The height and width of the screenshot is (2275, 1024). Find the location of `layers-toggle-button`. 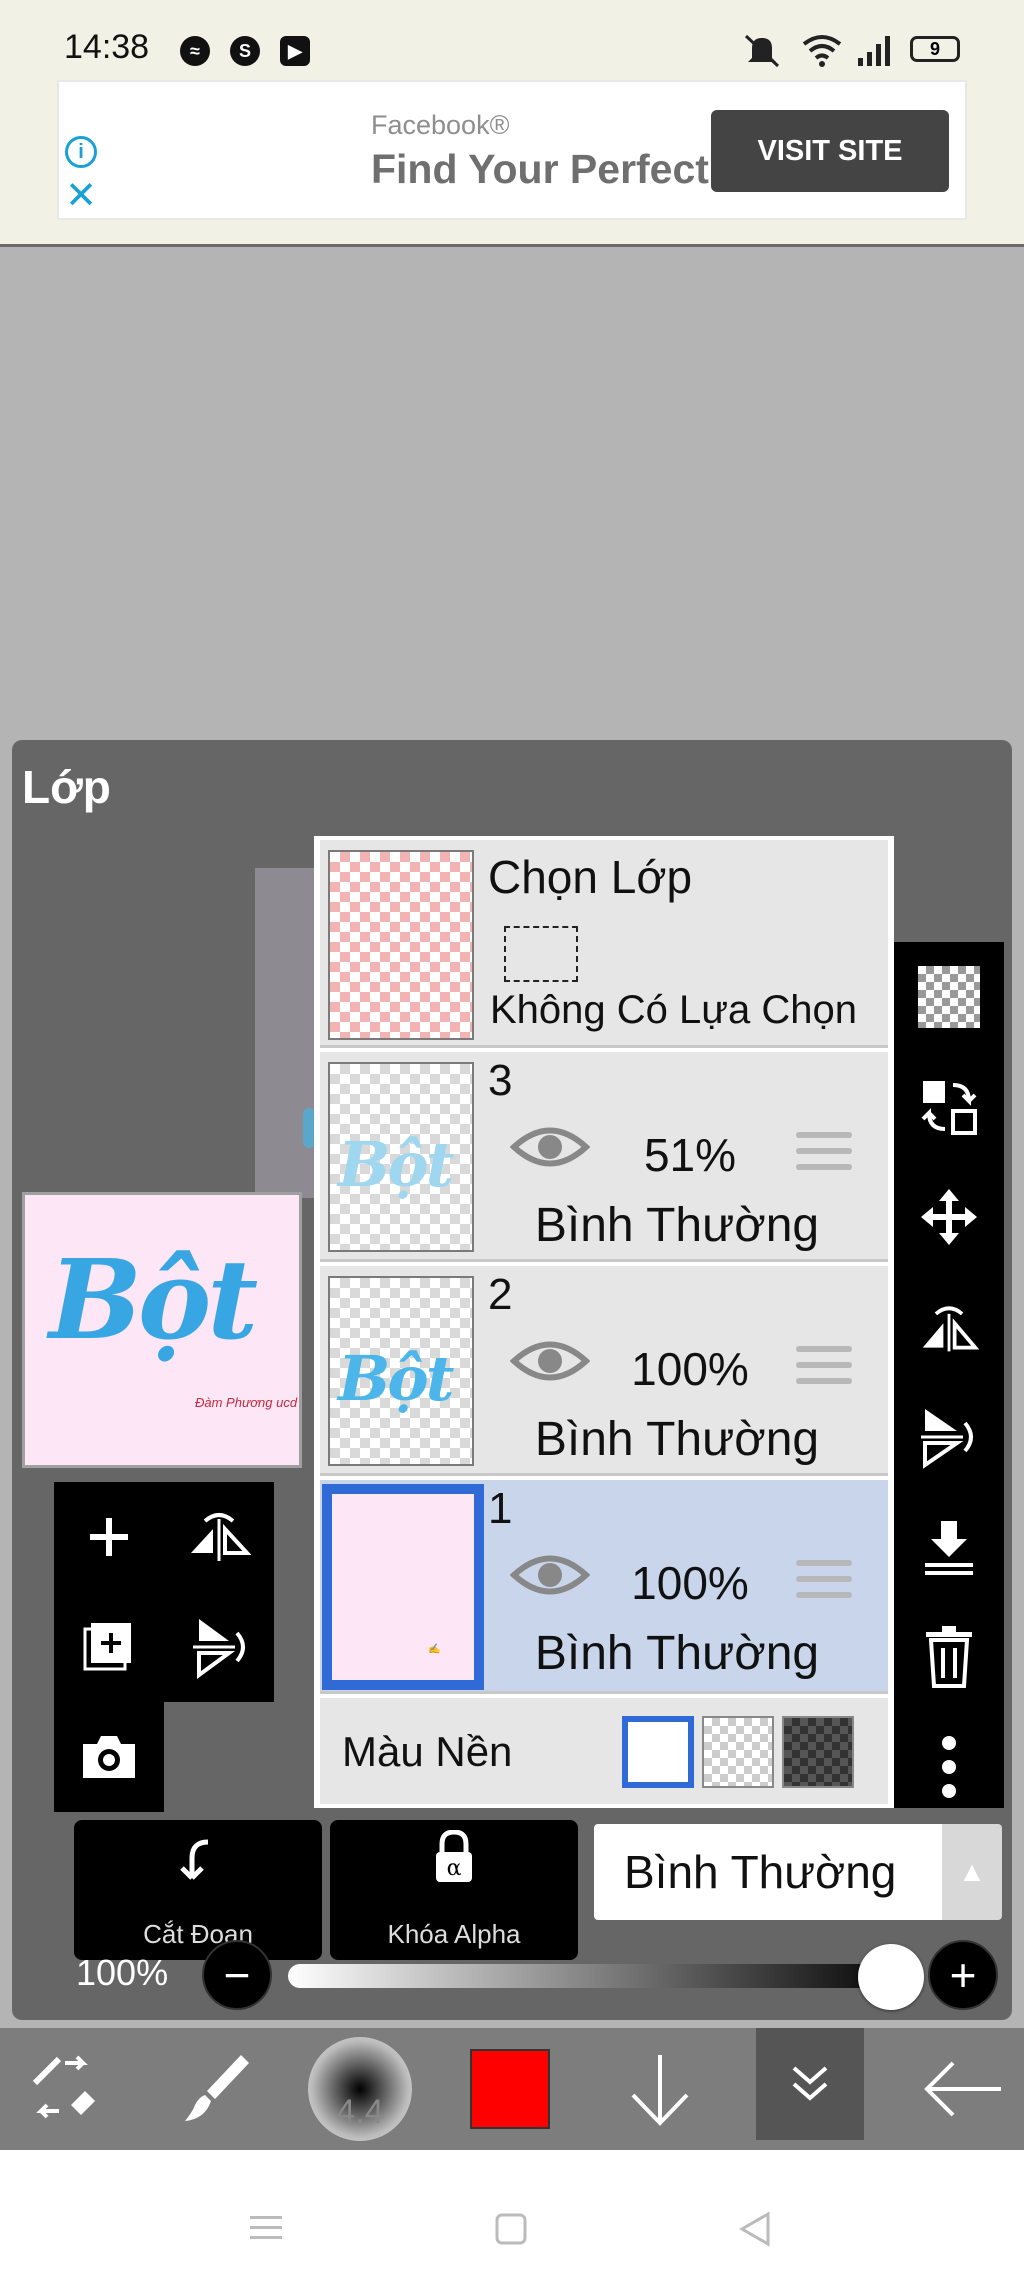

layers-toggle-button is located at coordinates (810, 2084).